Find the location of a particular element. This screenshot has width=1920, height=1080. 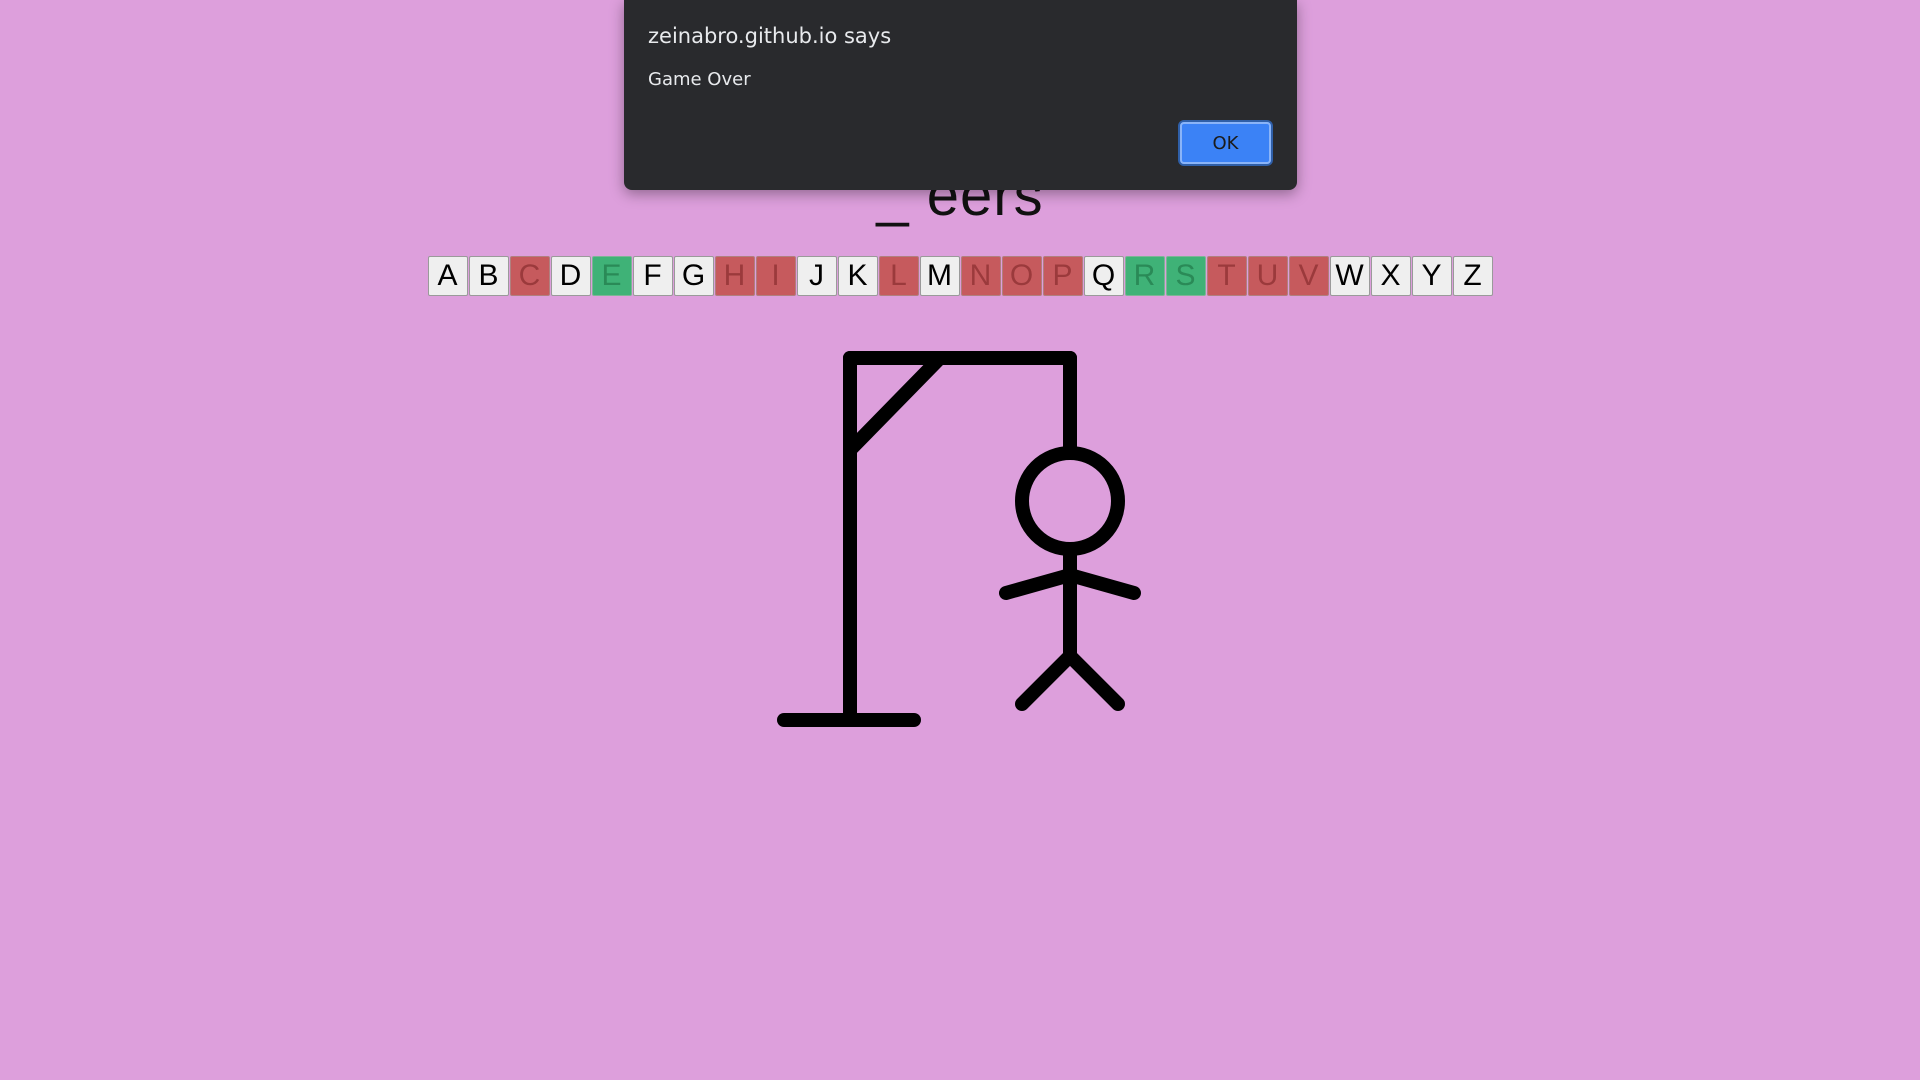

letter-key-j: J is located at coordinates (816, 276).